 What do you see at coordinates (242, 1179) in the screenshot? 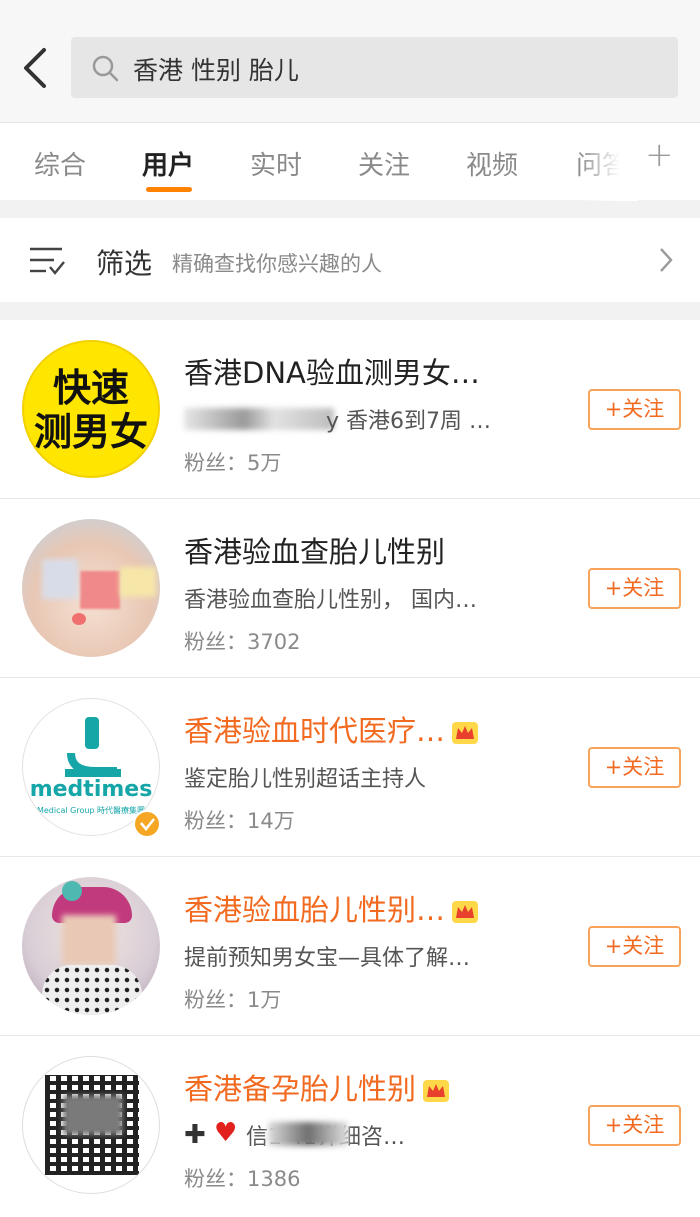
I see `fans-count: 粉丝：1386` at bounding box center [242, 1179].